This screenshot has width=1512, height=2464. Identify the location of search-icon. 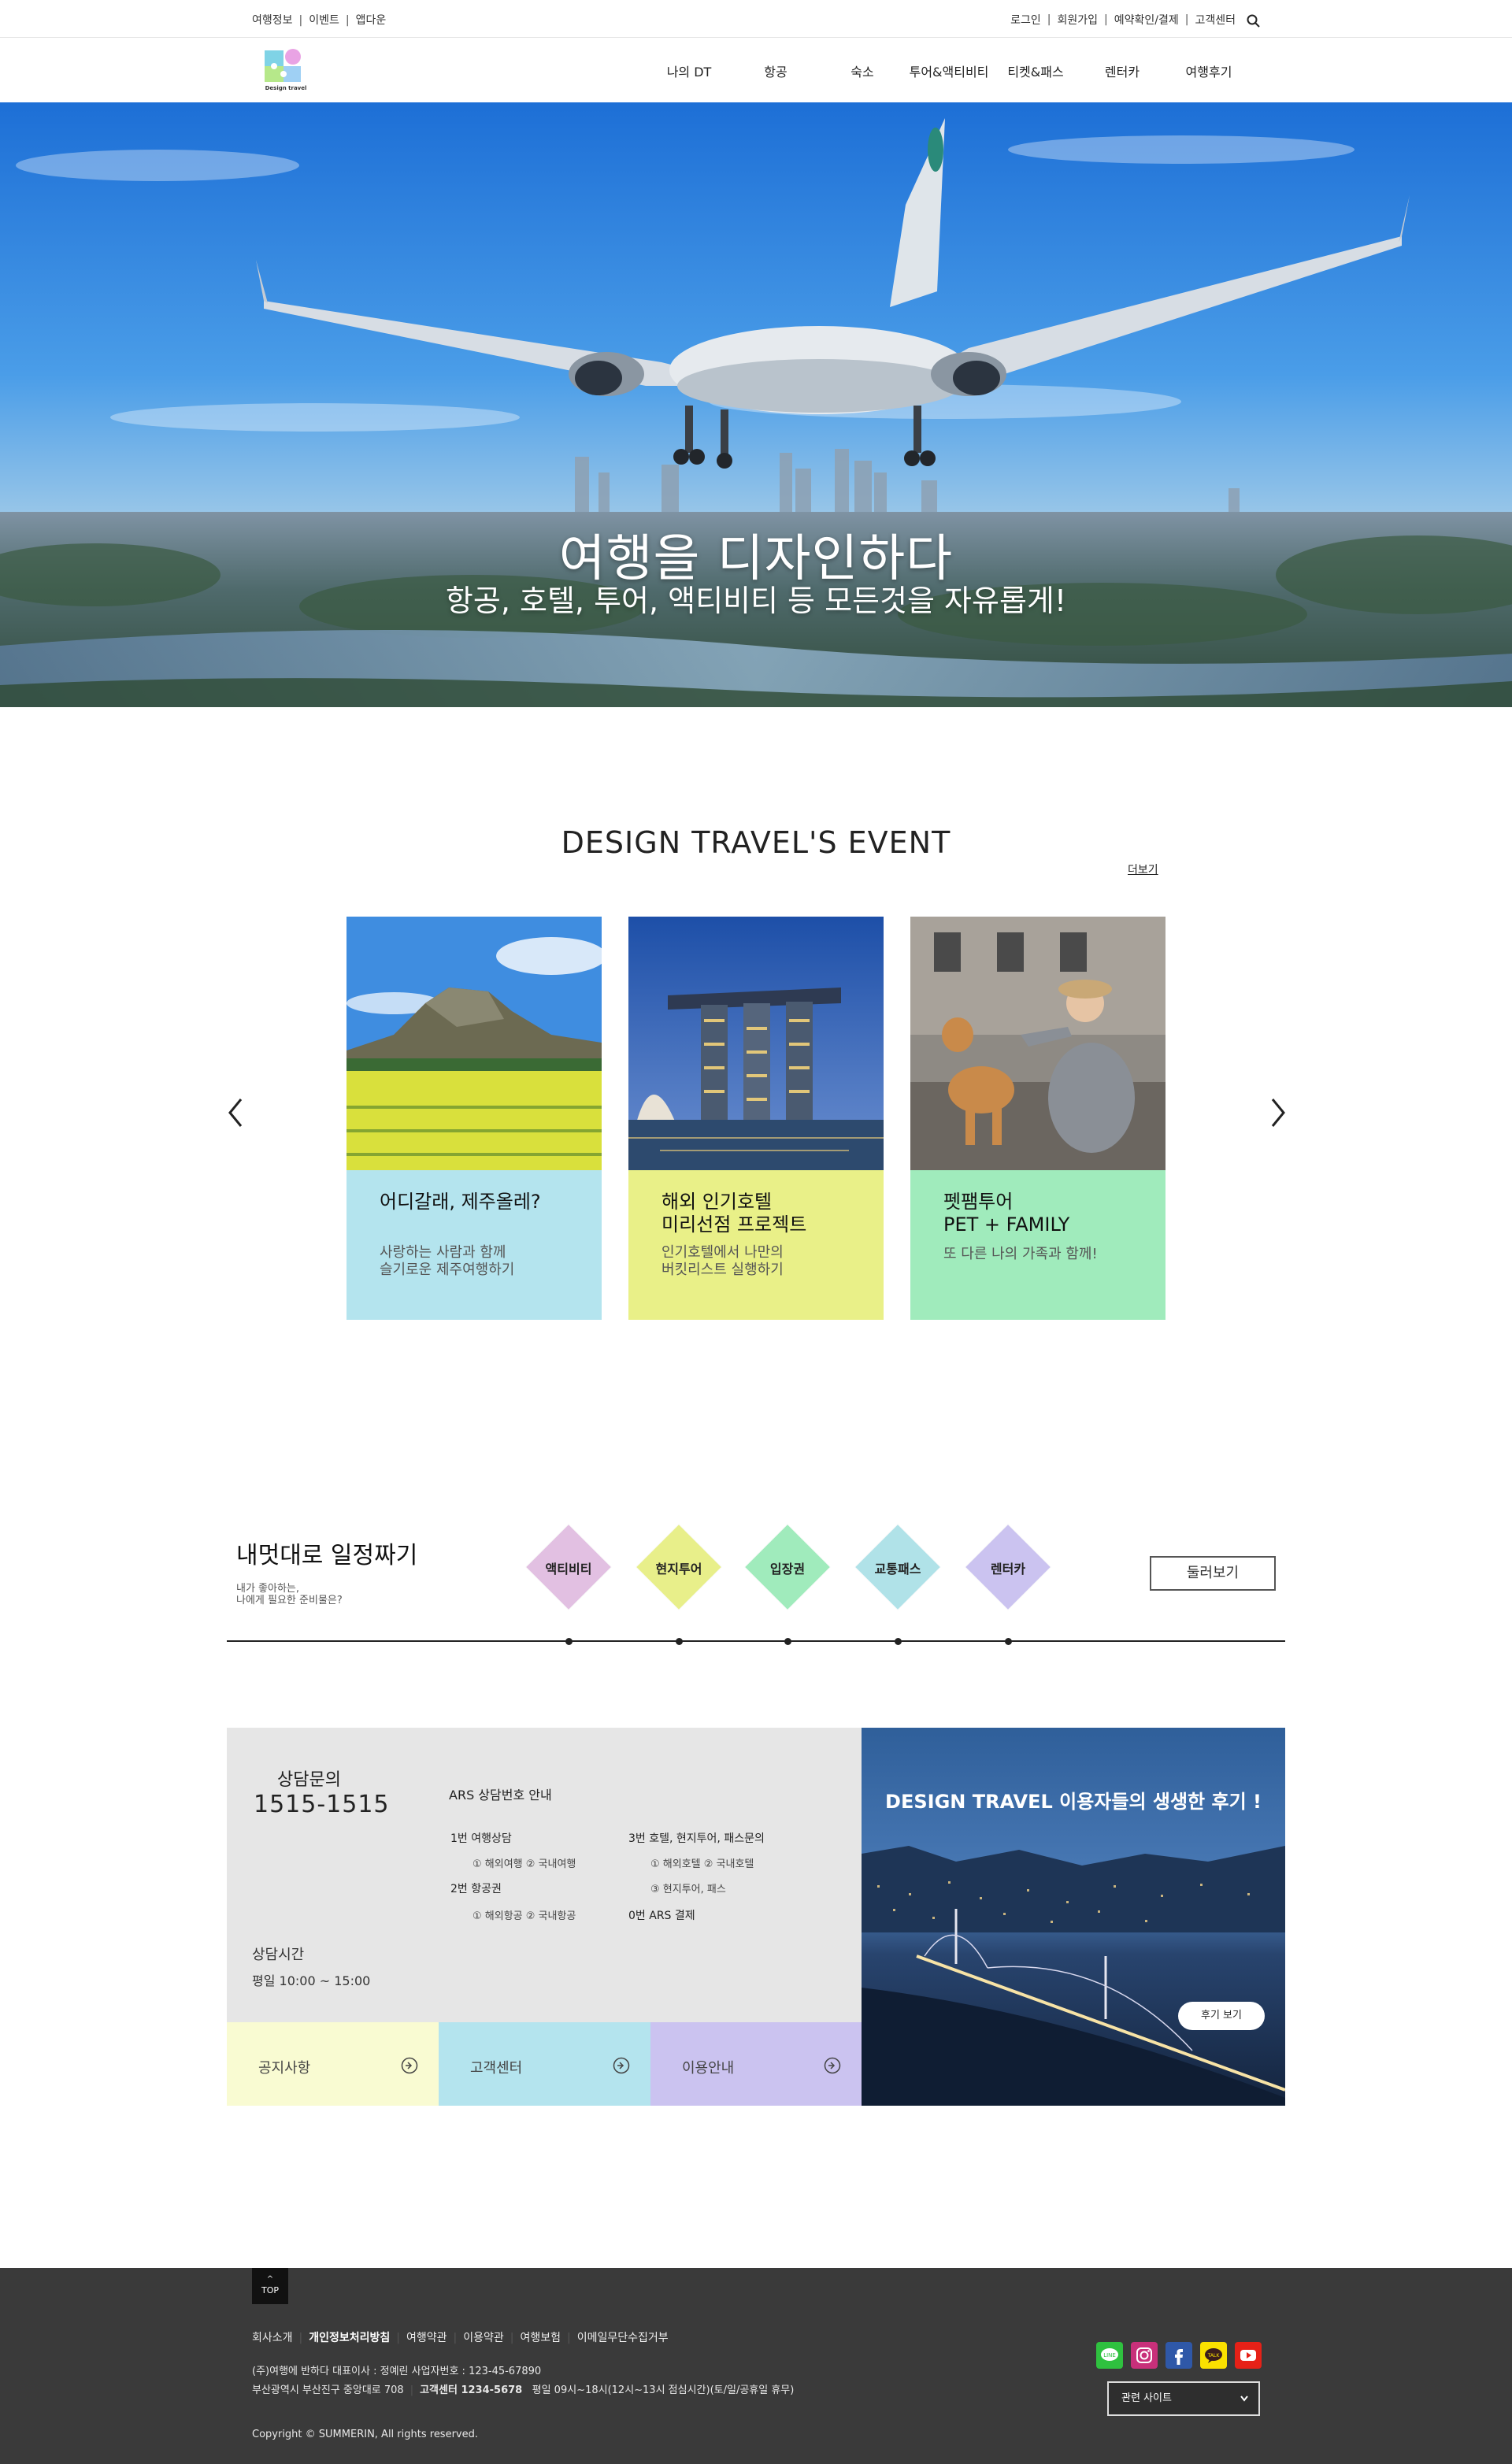
(1253, 21).